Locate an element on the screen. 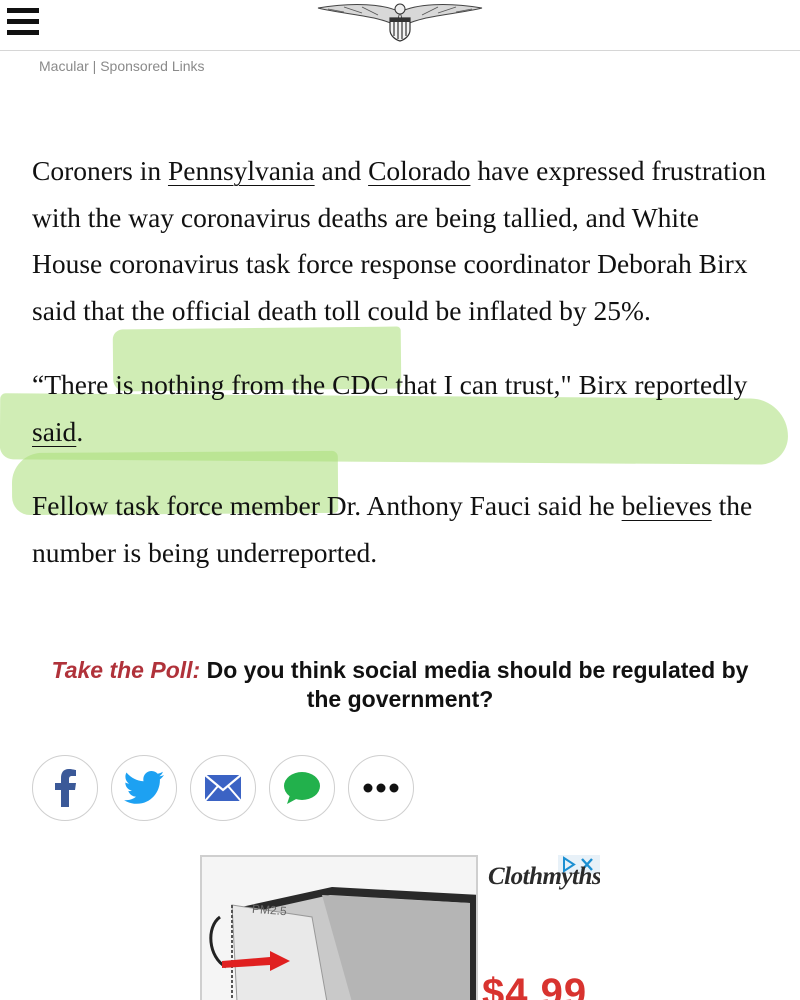 The height and width of the screenshot is (1000, 800). more-icon is located at coordinates (381, 788).